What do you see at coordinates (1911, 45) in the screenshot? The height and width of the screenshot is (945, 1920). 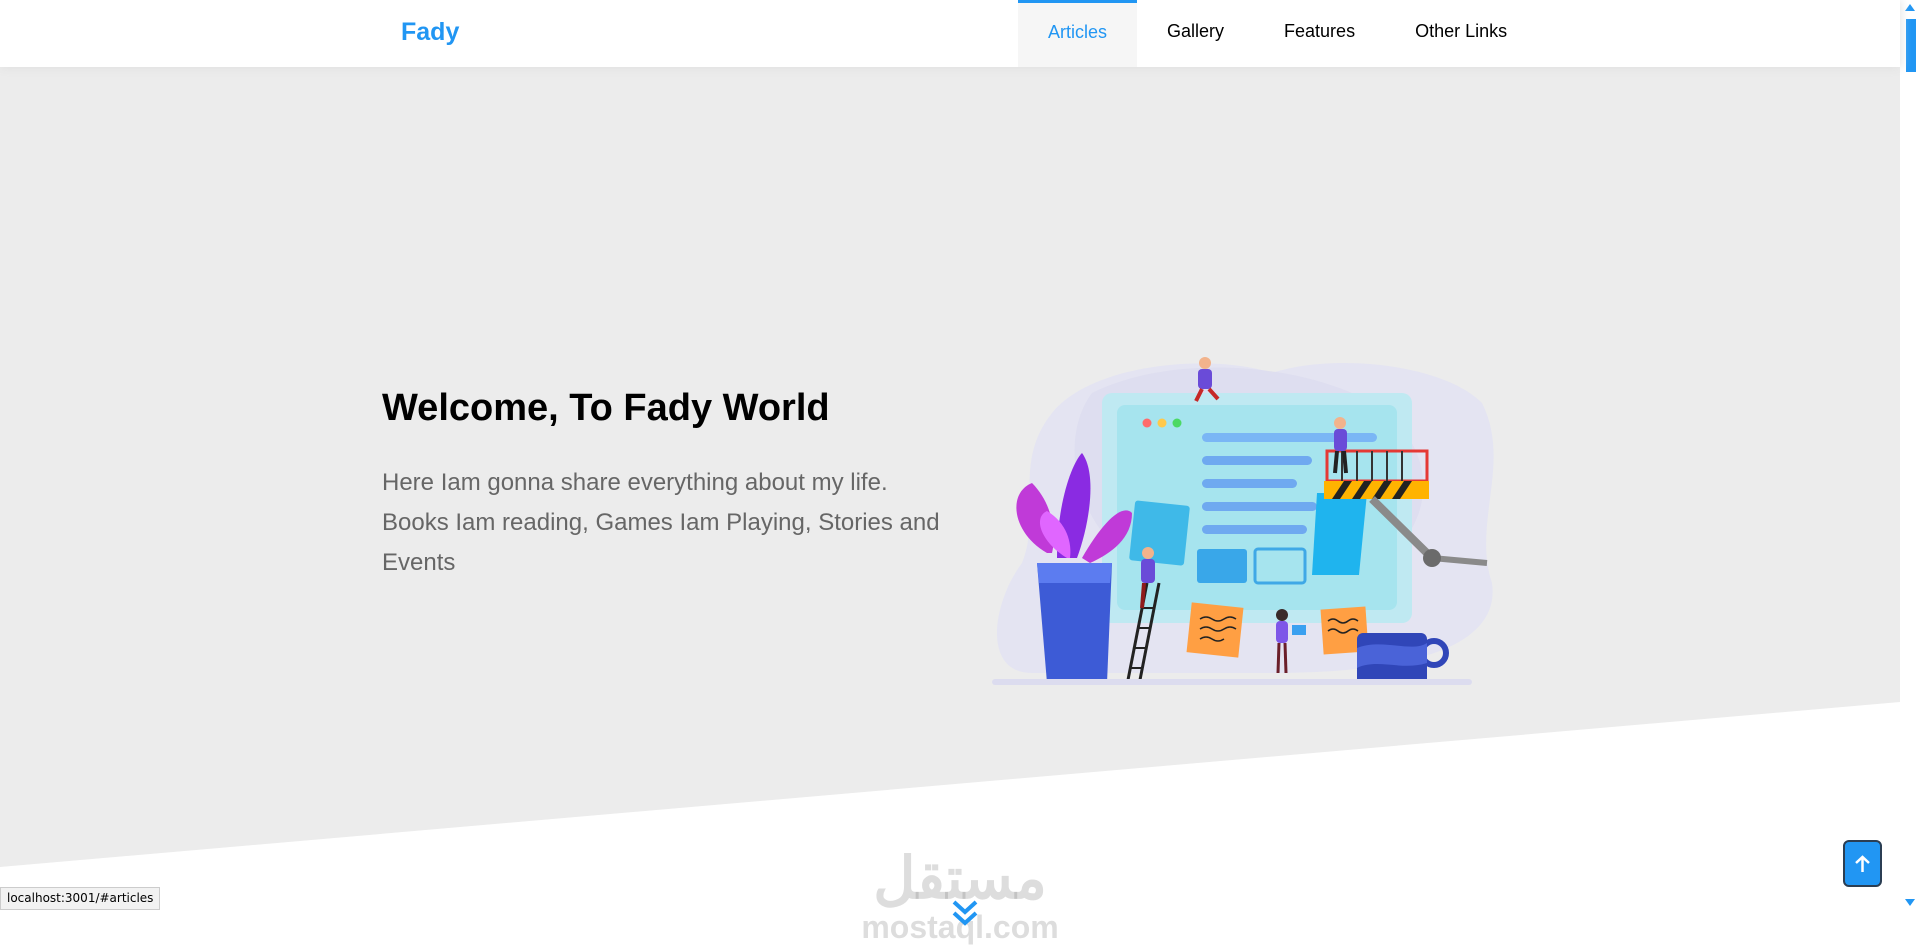 I see `scrollbar-thumb` at bounding box center [1911, 45].